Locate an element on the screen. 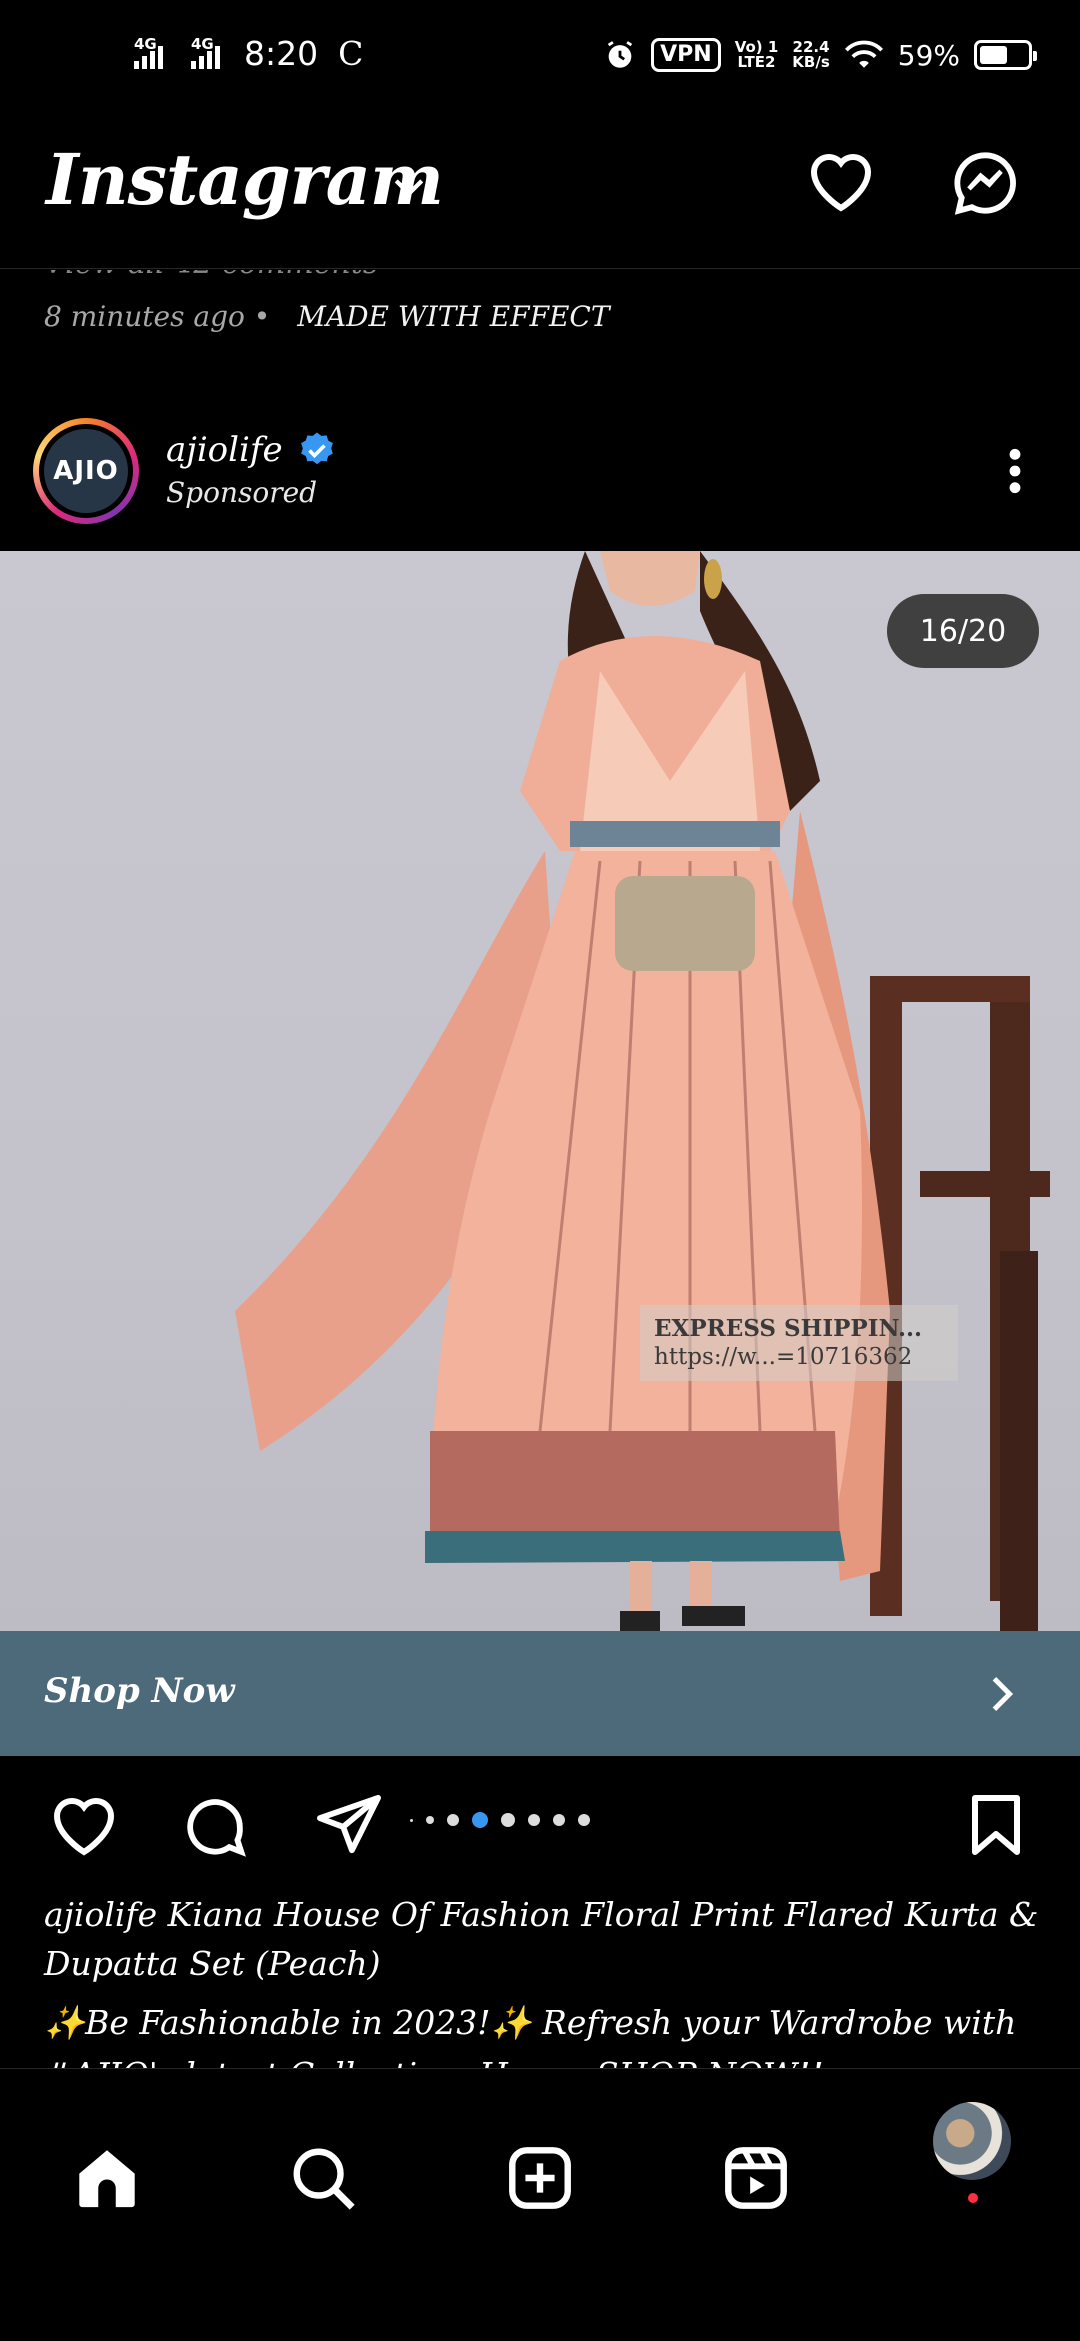 Image resolution: width=1080 pixels, height=2341 pixels. profile-avatar is located at coordinates (972, 2141).